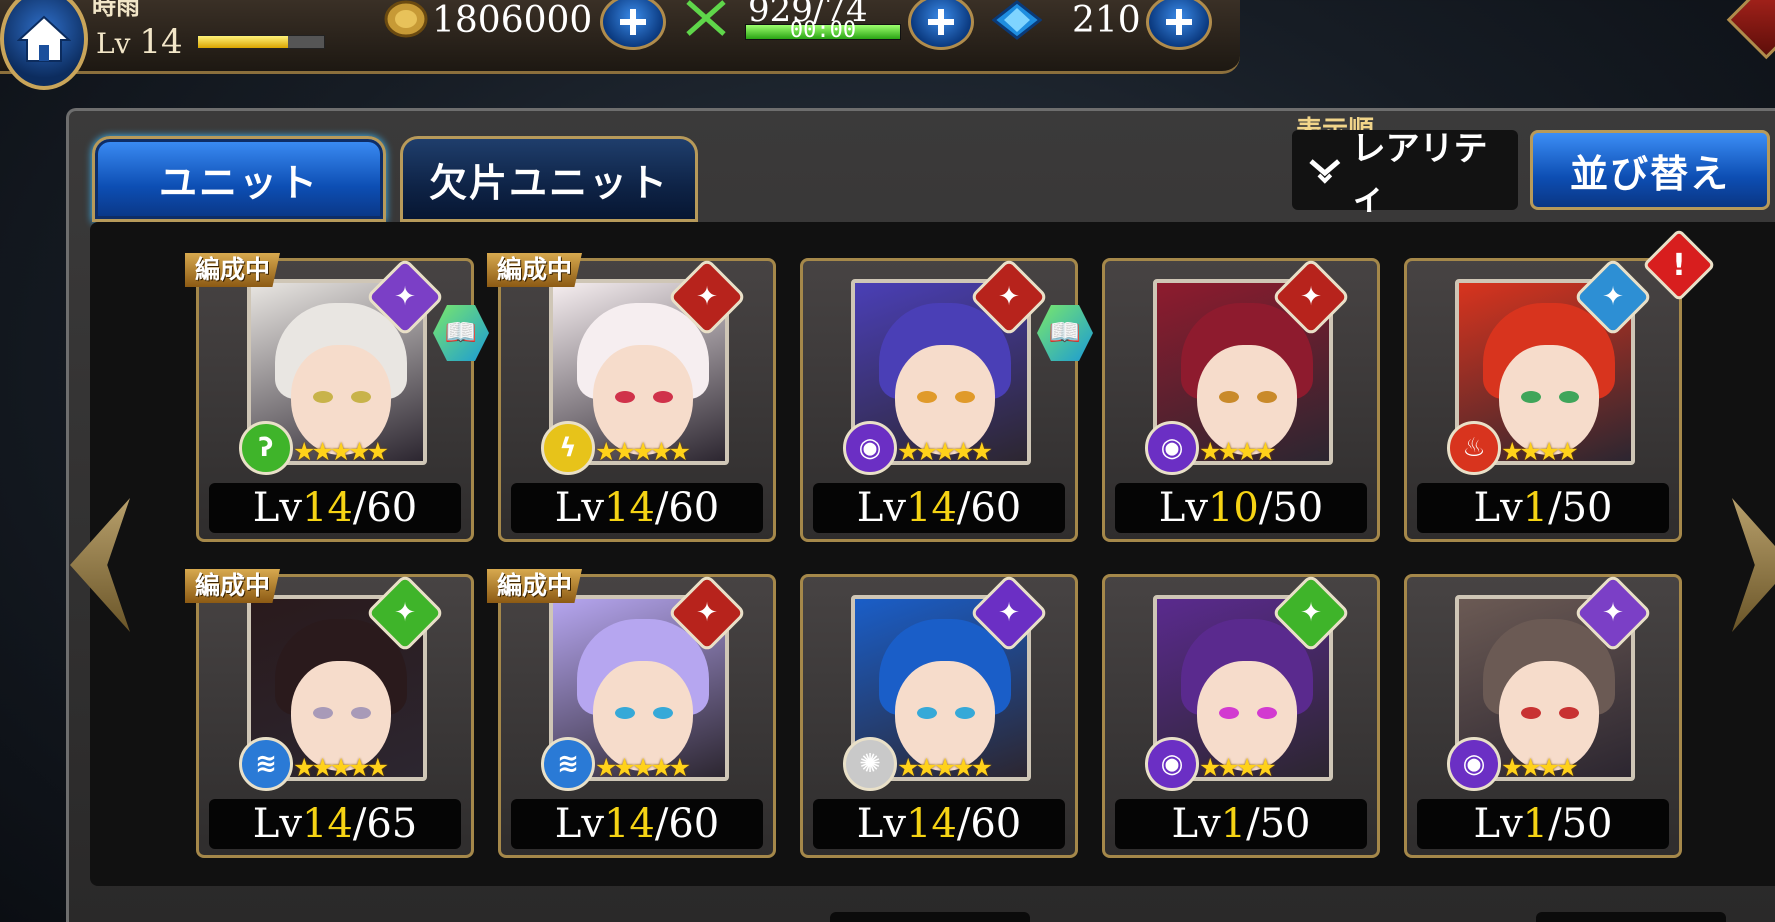 Image resolution: width=1775 pixels, height=922 pixels. What do you see at coordinates (243, 42) in the screenshot?
I see `exp-bar-fill` at bounding box center [243, 42].